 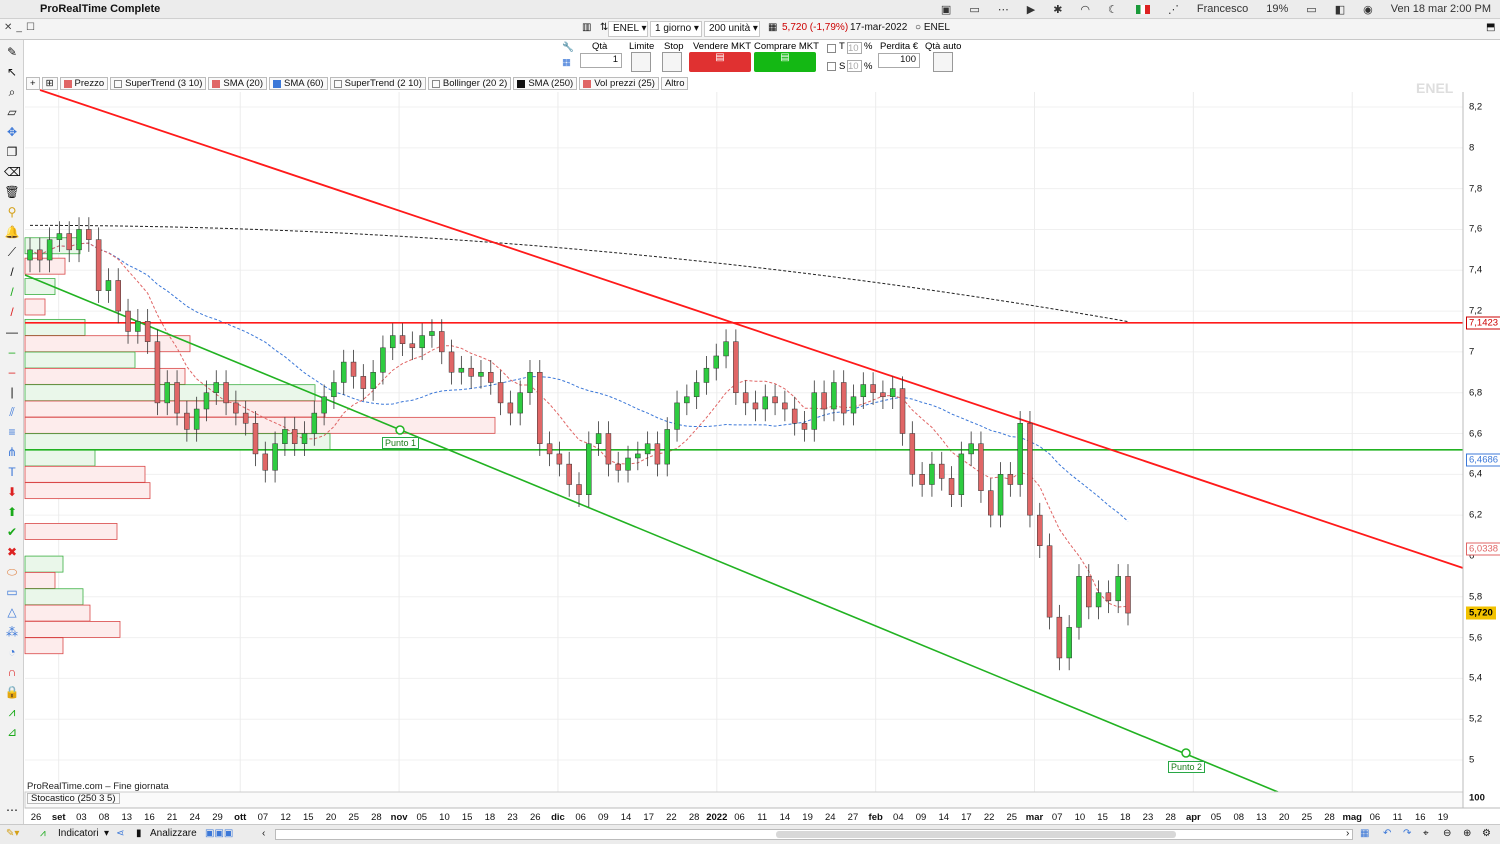 I want to click on time-tick-label: 29, so click(x=217, y=817).